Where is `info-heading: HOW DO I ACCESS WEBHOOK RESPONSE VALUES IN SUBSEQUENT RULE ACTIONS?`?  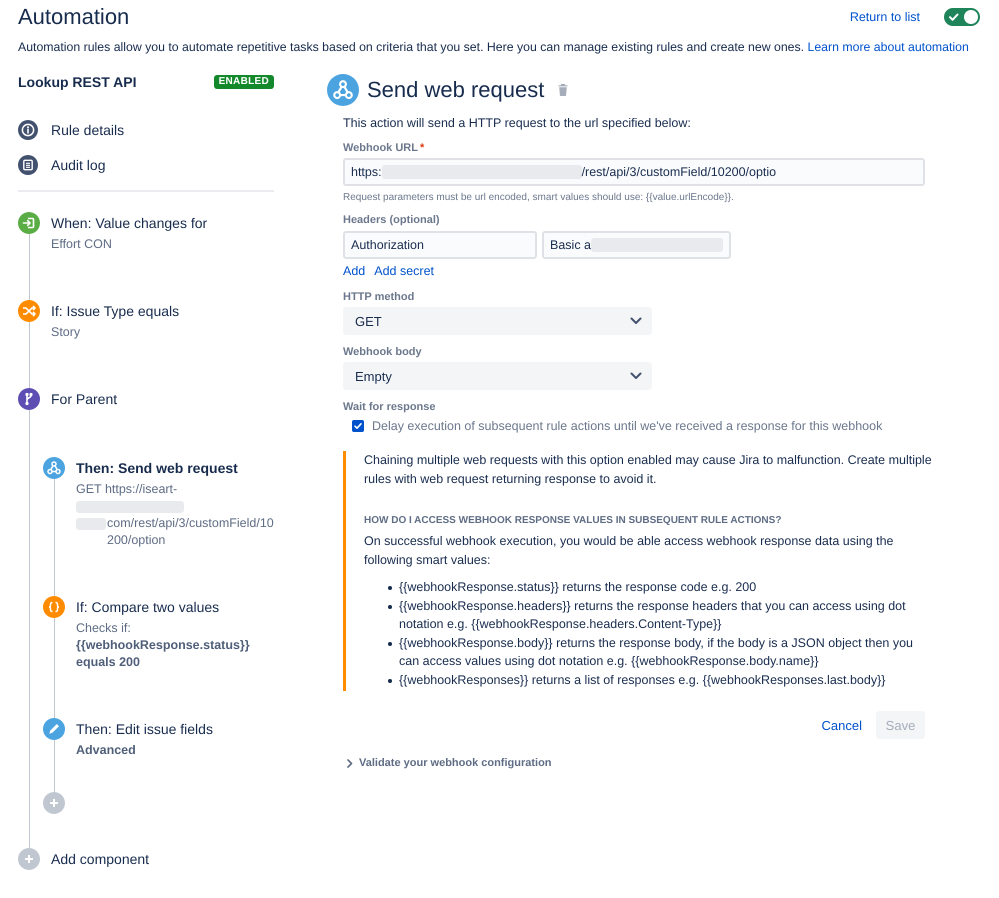
info-heading: HOW DO I ACCESS WEBHOOK RESPONSE VALUES IN SUBSEQUENT RULE ACTIONS? is located at coordinates (573, 521).